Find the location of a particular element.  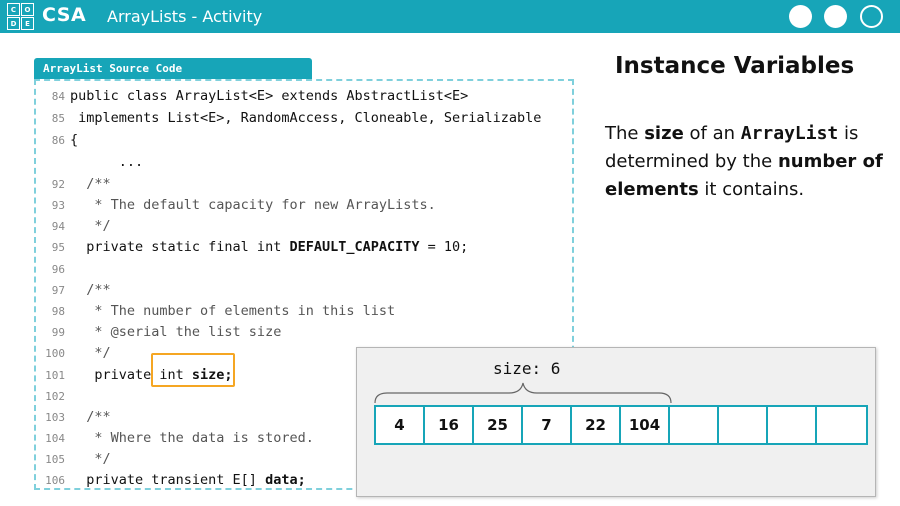

code-line: 99 * @serial the list size is located at coordinates (296, 334).